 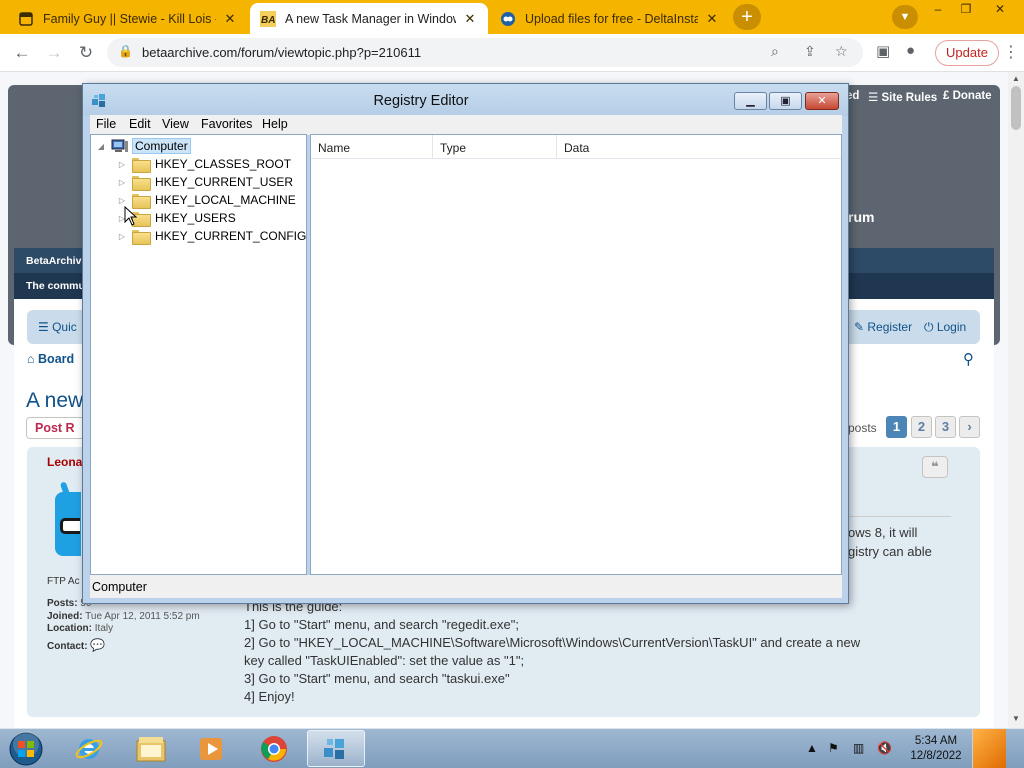 I want to click on side-panel-icon: ▣, so click(x=883, y=51).